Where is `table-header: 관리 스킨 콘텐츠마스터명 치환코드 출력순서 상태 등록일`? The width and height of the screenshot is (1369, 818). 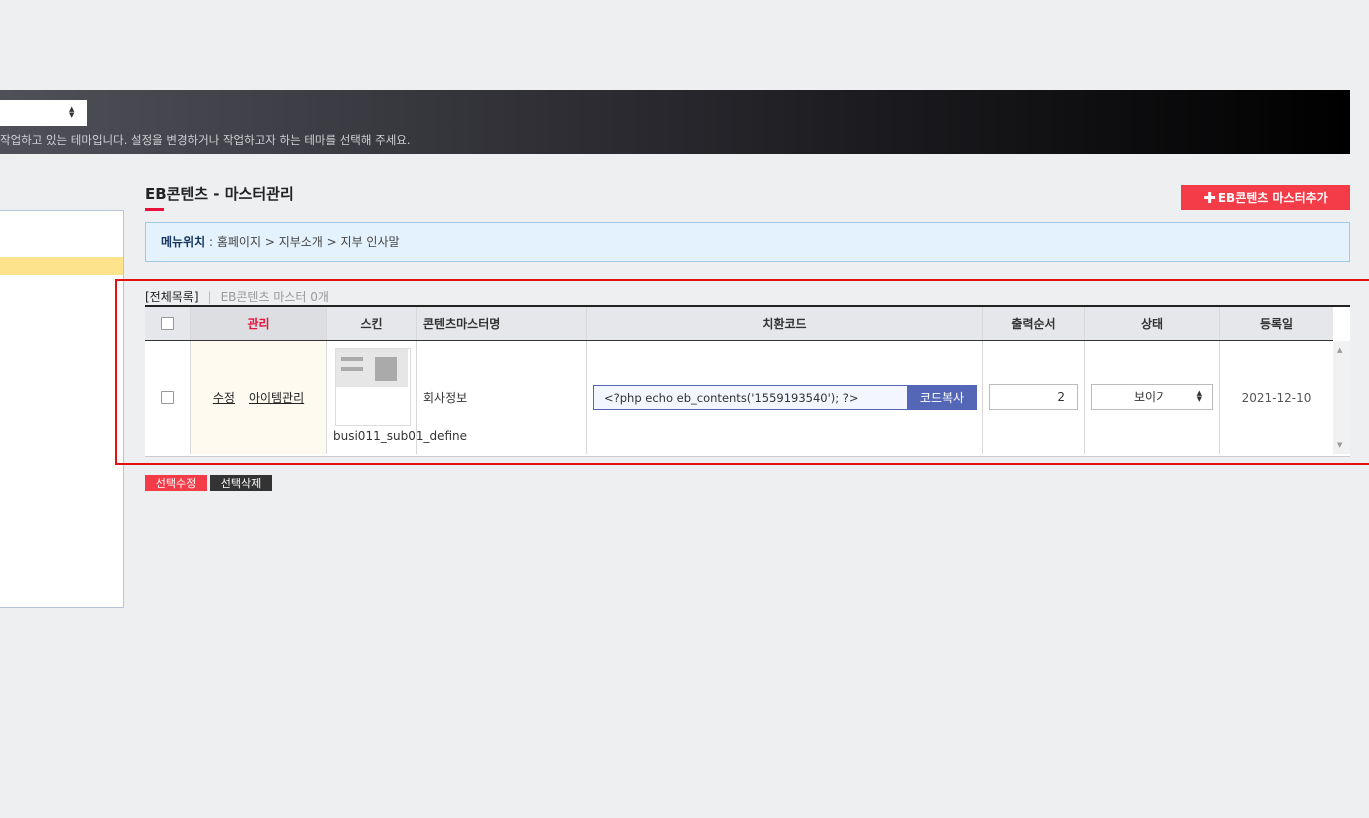
table-header: 관리 스킨 콘텐츠마스터명 치환코드 출력순서 상태 등록일 is located at coordinates (739, 324).